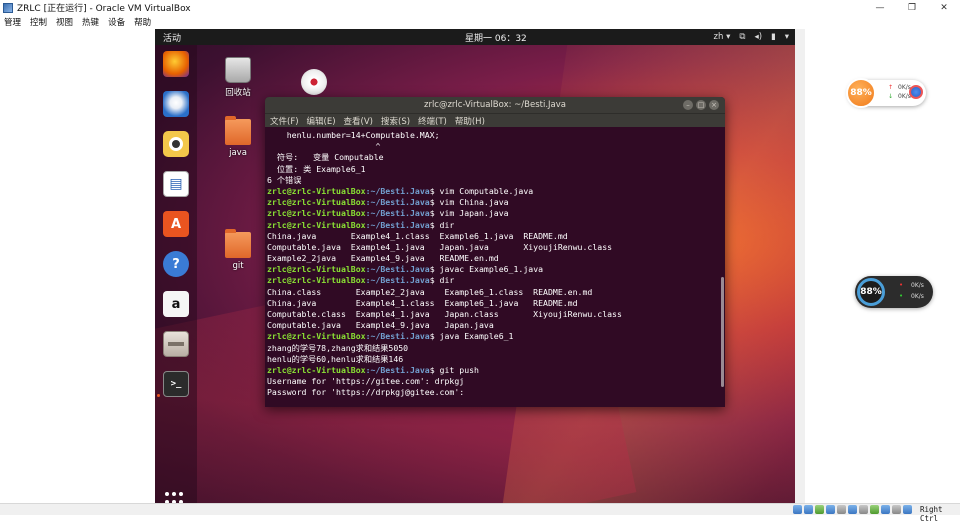 This screenshot has height=523, width=960. What do you see at coordinates (931, 514) in the screenshot?
I see `host-key-label: Right Ctrl` at bounding box center [931, 514].